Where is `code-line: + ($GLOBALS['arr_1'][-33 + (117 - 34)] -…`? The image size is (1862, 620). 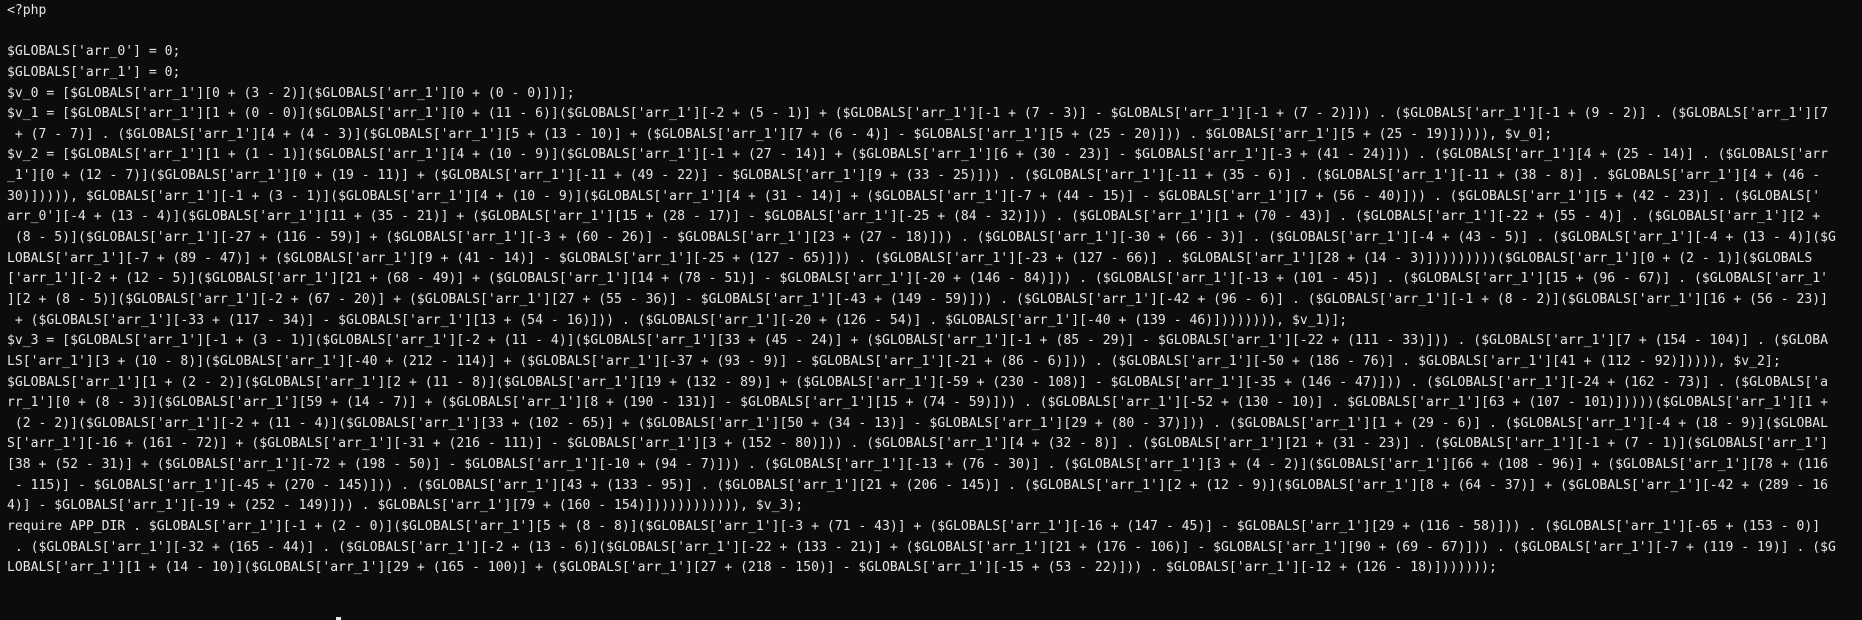
code-line: + ($GLOBALS['arr_1'][-33 + (117 - 34)] -… is located at coordinates (677, 320).